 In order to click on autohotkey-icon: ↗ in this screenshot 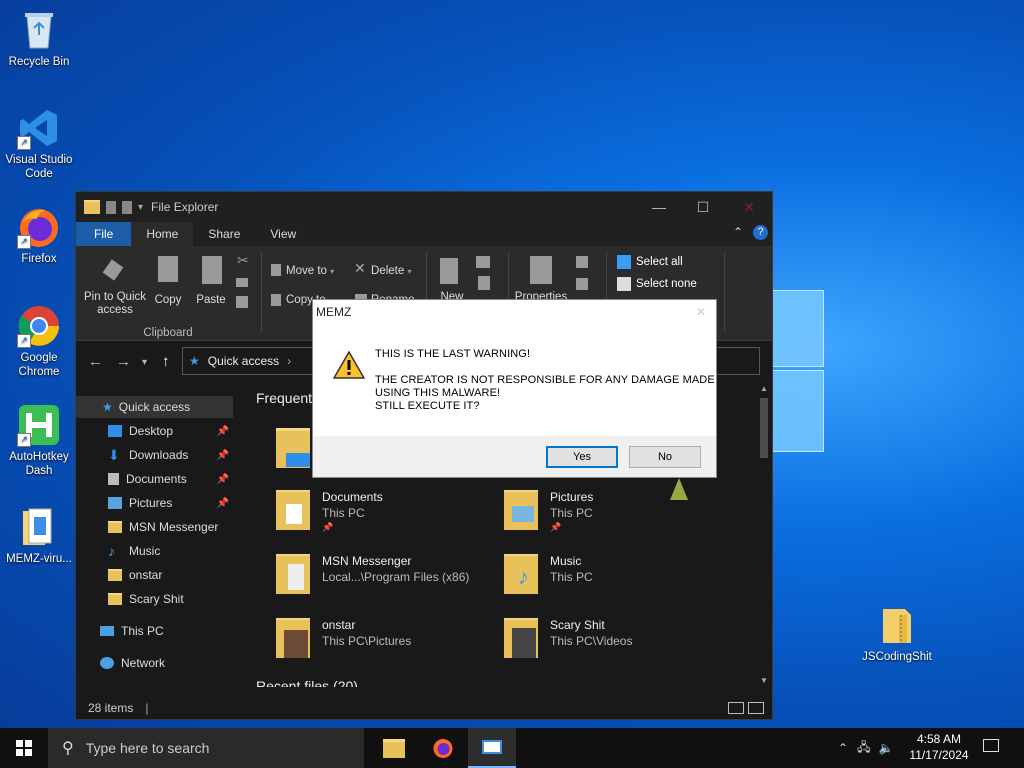, I will do `click(39, 425)`.